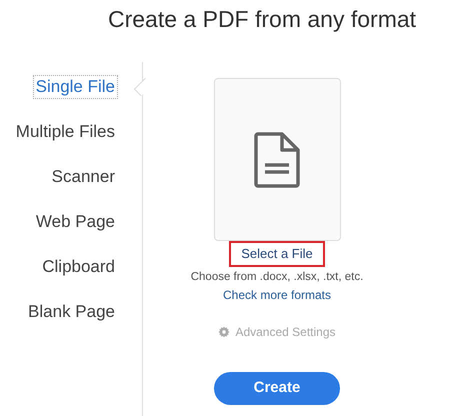 This screenshot has width=474, height=416. I want to click on file-drop-area, so click(277, 159).